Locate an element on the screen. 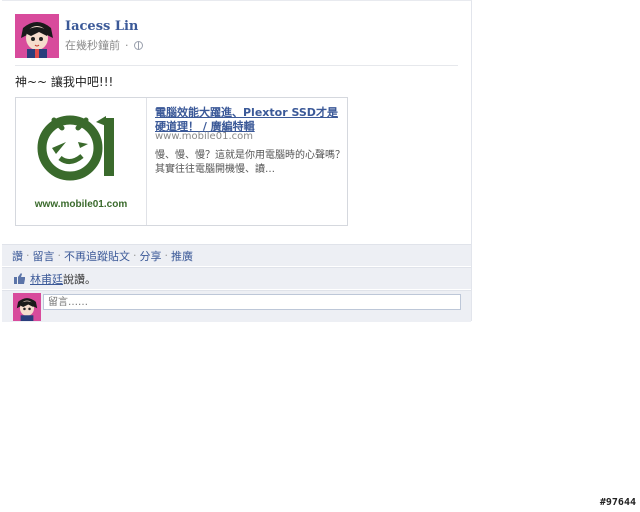  viewer-avatar is located at coordinates (27, 307).